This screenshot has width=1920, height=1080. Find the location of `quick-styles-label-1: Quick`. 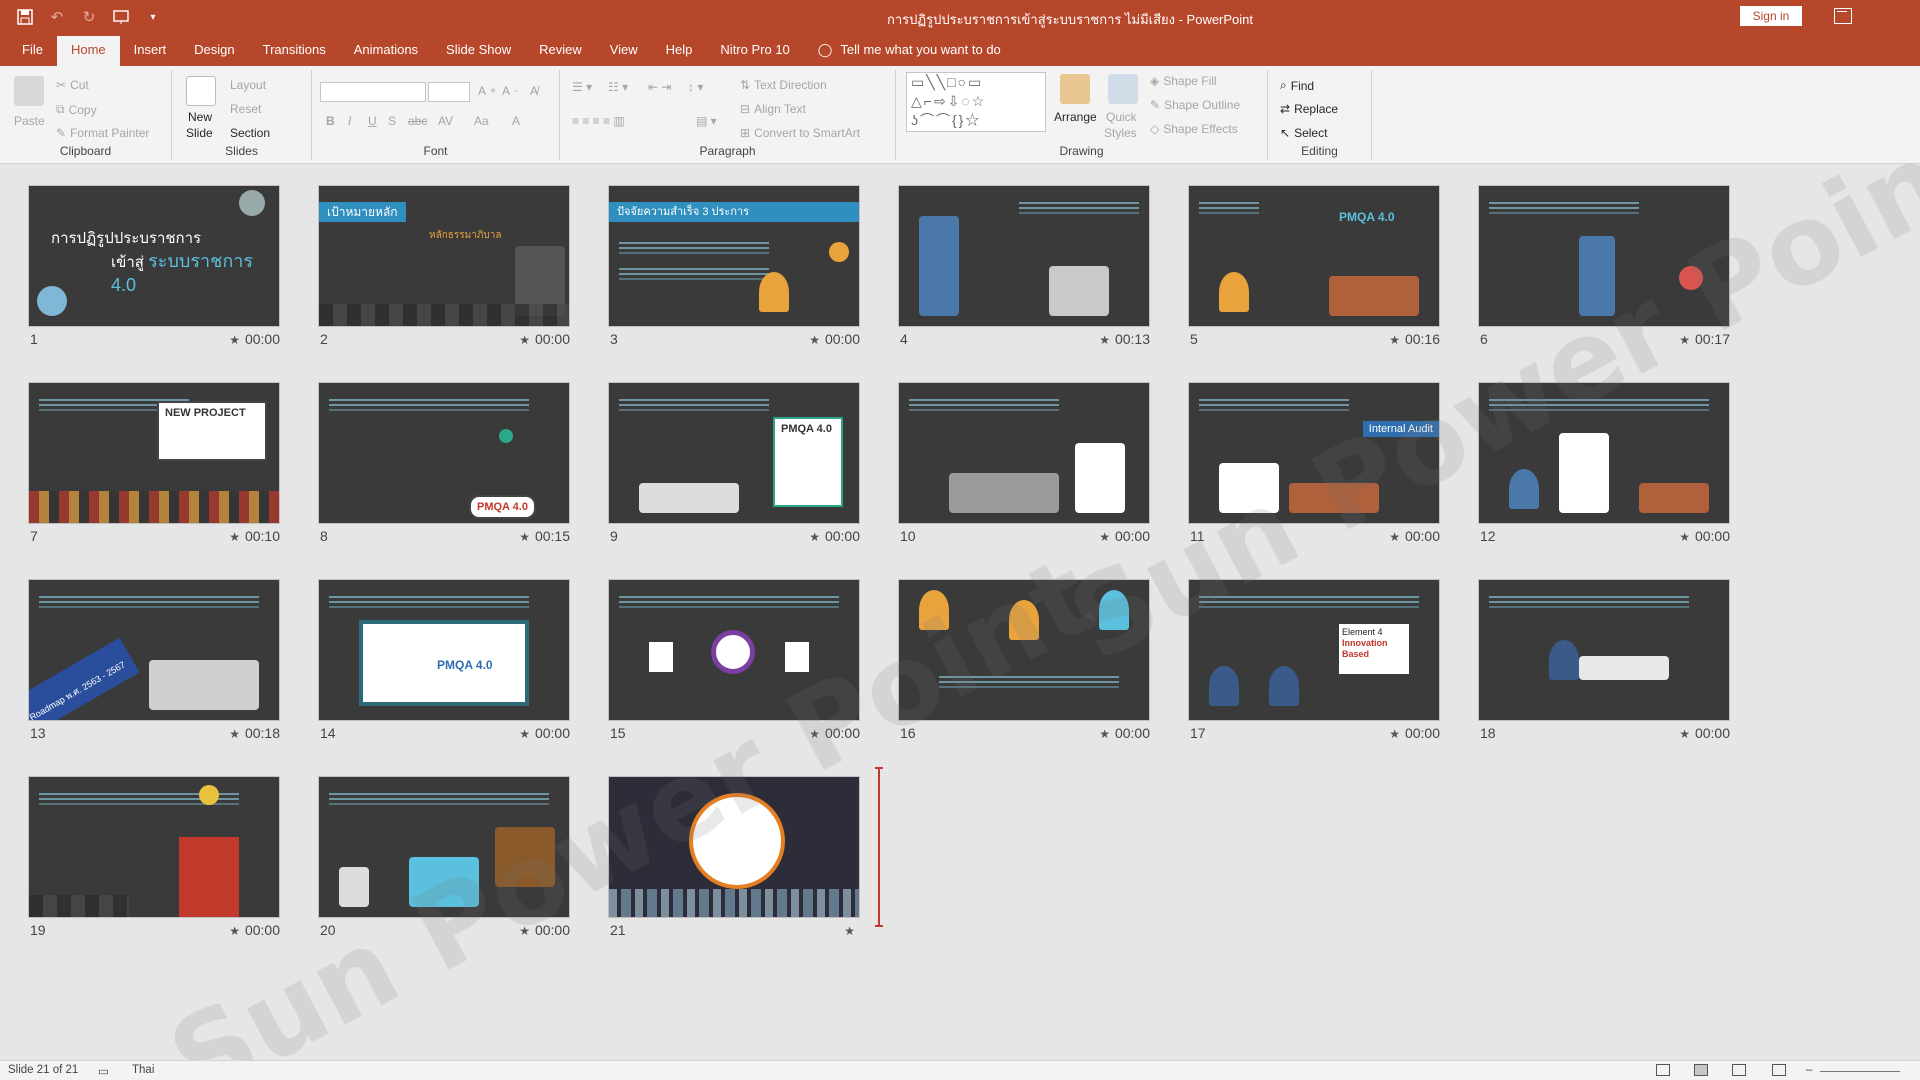

quick-styles-label-1: Quick is located at coordinates (1121, 117).